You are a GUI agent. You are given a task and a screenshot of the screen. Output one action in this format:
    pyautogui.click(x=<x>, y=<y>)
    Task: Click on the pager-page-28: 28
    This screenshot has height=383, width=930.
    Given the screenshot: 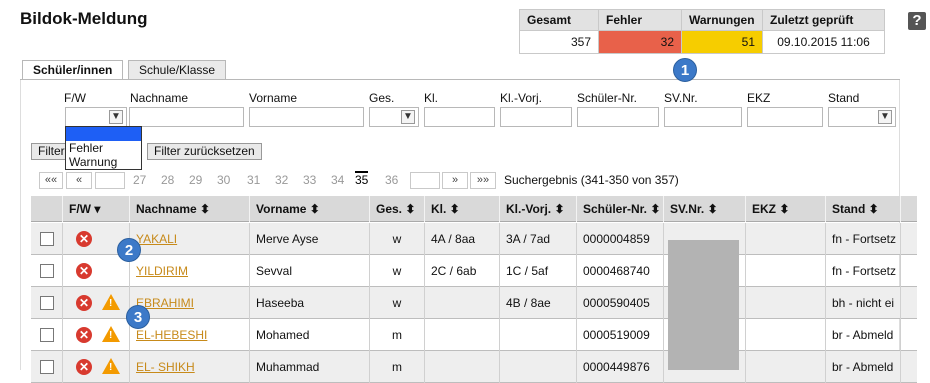 What is the action you would take?
    pyautogui.click(x=167, y=180)
    